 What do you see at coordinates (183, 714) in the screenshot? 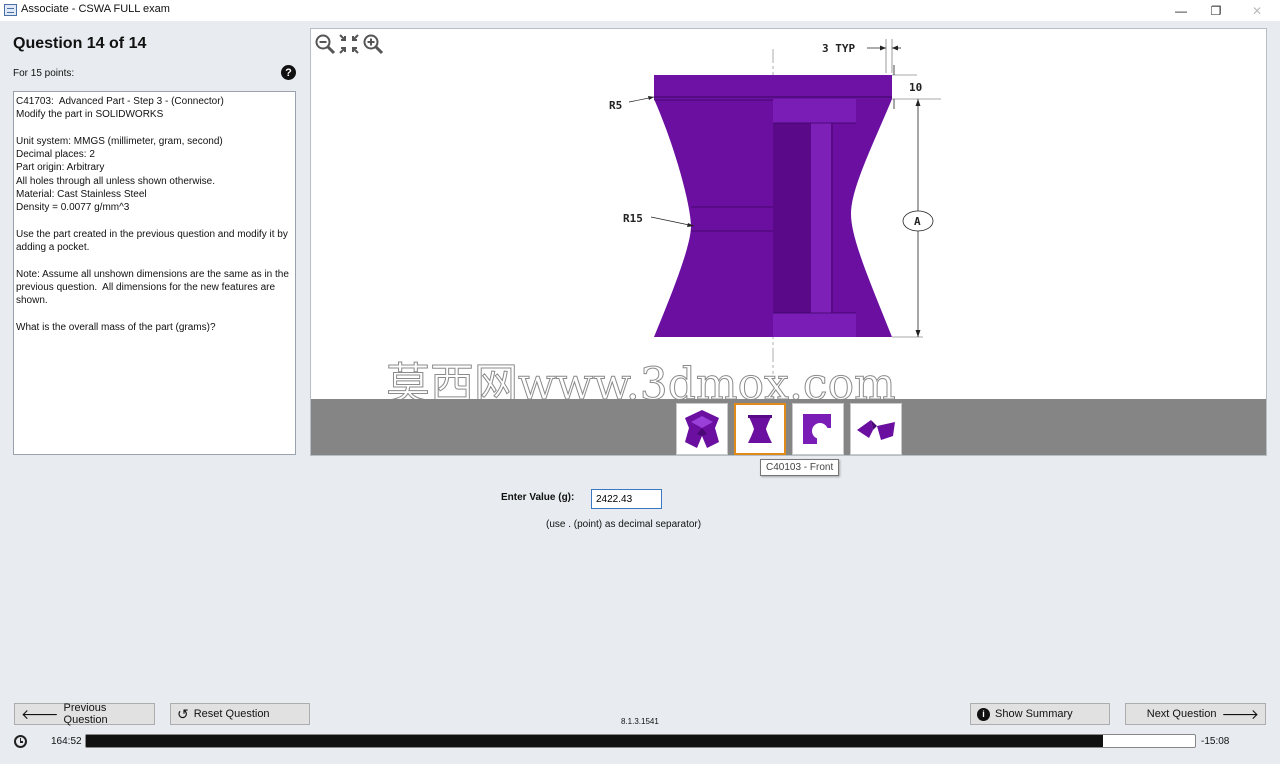
I see `reset-icon: ↺` at bounding box center [183, 714].